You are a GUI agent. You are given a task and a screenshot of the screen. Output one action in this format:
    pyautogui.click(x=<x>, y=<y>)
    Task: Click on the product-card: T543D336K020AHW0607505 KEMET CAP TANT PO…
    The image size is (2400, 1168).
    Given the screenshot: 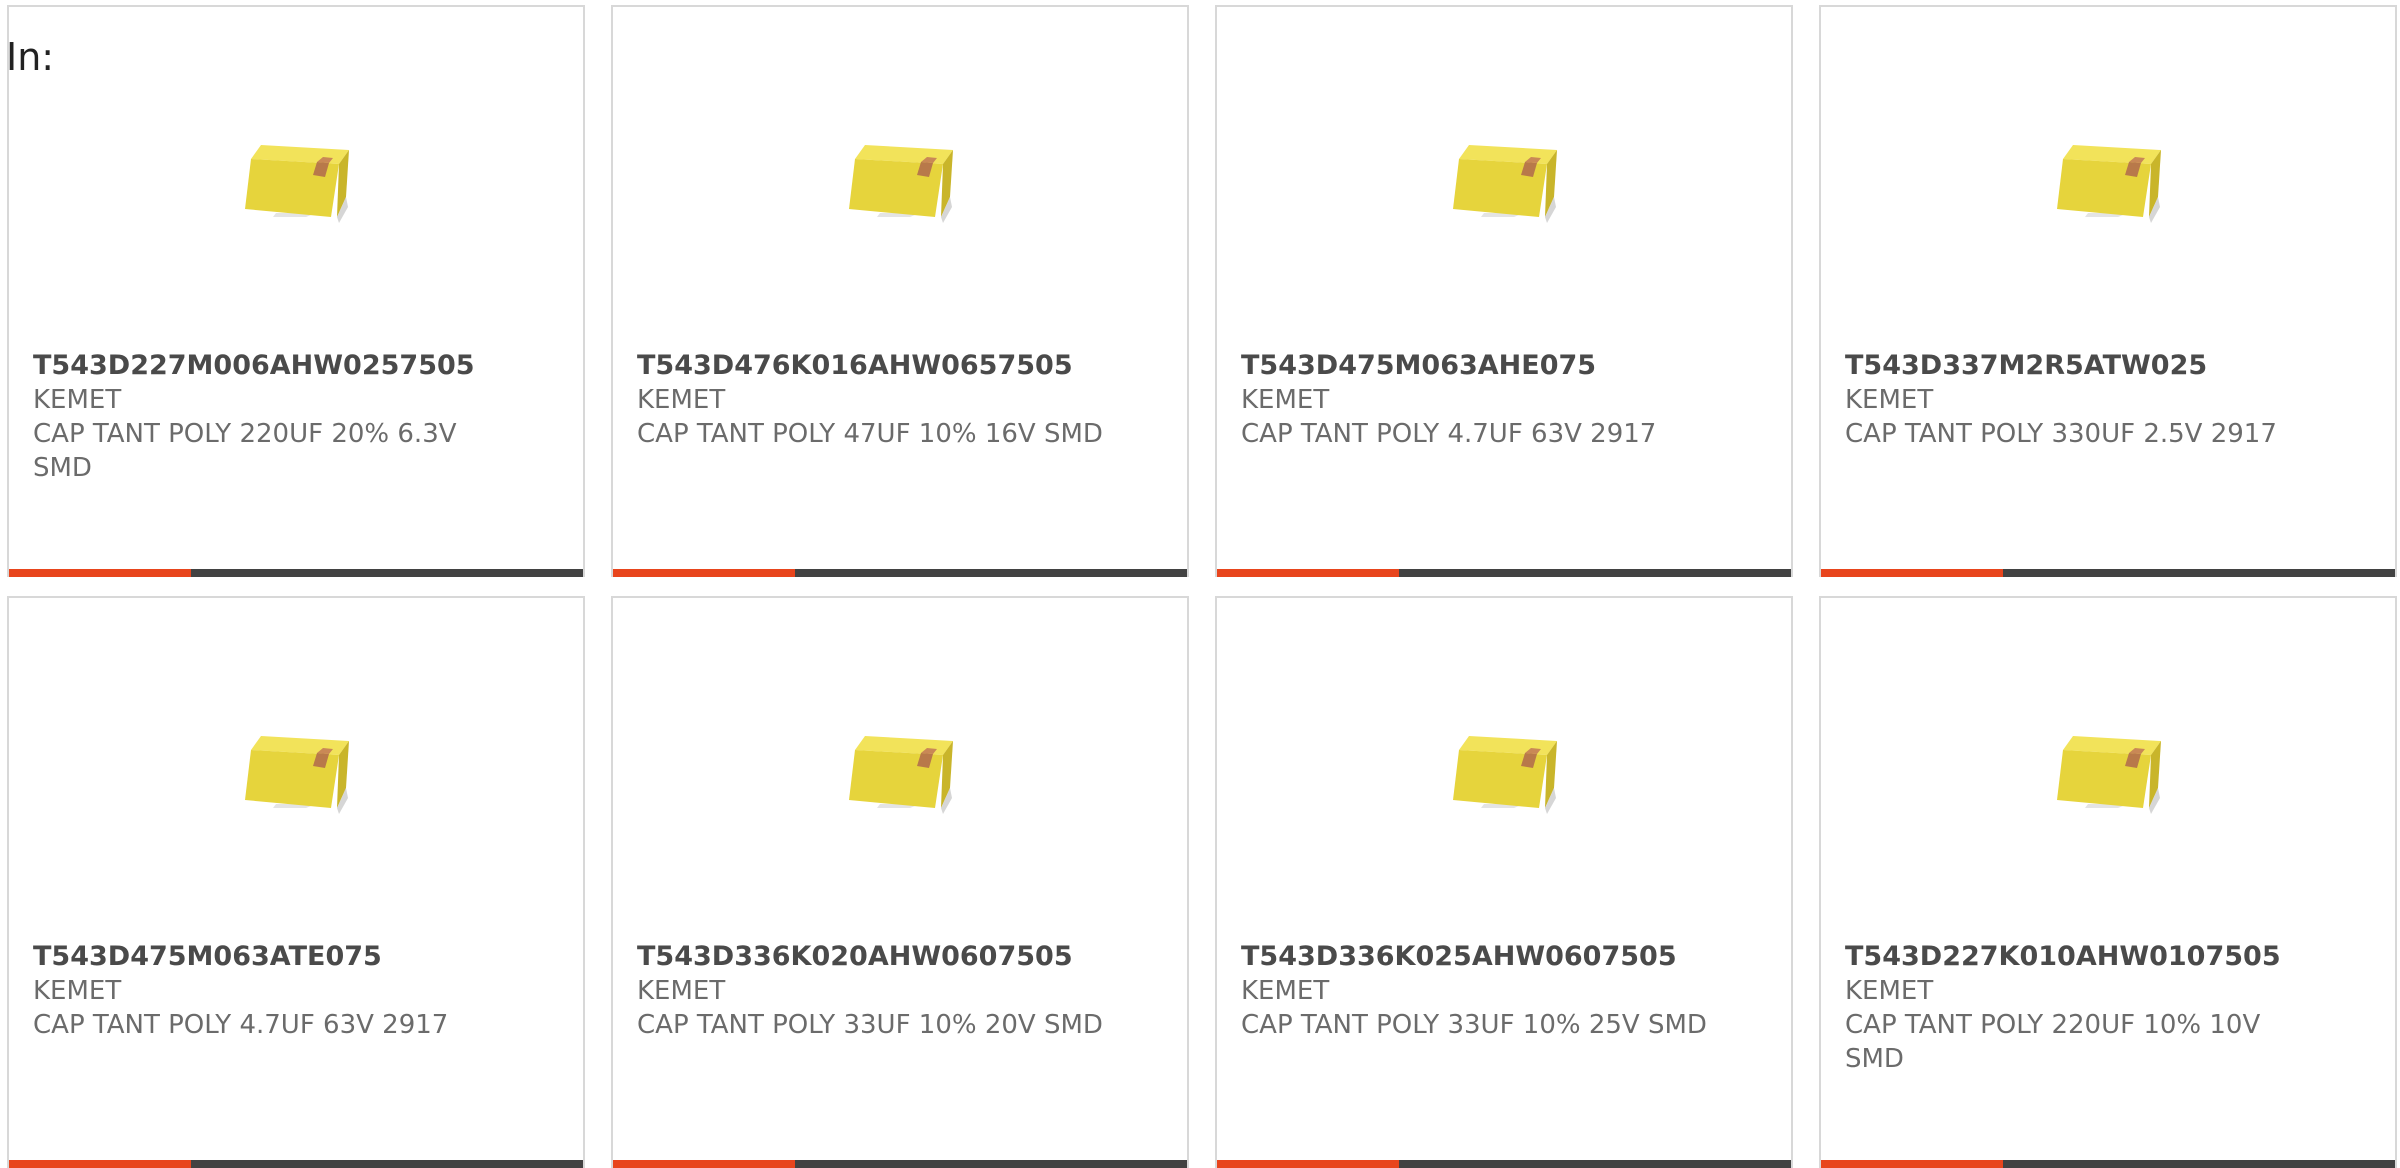 What is the action you would take?
    pyautogui.click(x=900, y=882)
    